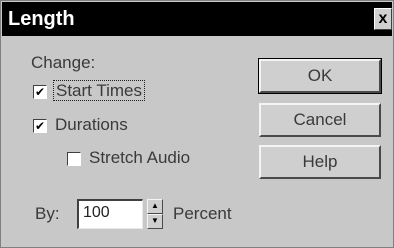 The height and width of the screenshot is (248, 394). I want to click on cancel-button: Cancel, so click(320, 120).